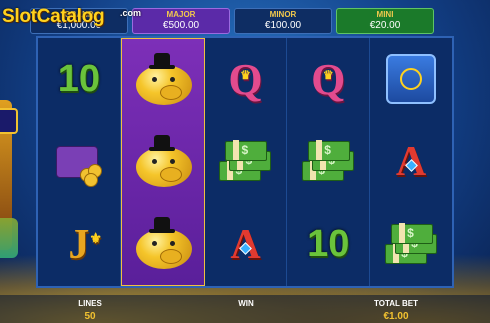 This screenshot has width=490, height=323. What do you see at coordinates (385, 25) in the screenshot?
I see `jackpot-value: €20.00` at bounding box center [385, 25].